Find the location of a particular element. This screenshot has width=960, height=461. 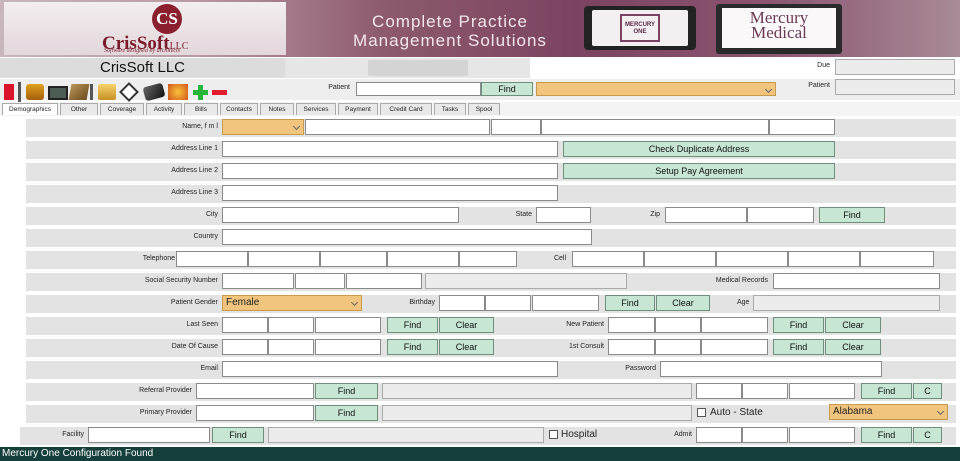

email-input is located at coordinates (390, 369).